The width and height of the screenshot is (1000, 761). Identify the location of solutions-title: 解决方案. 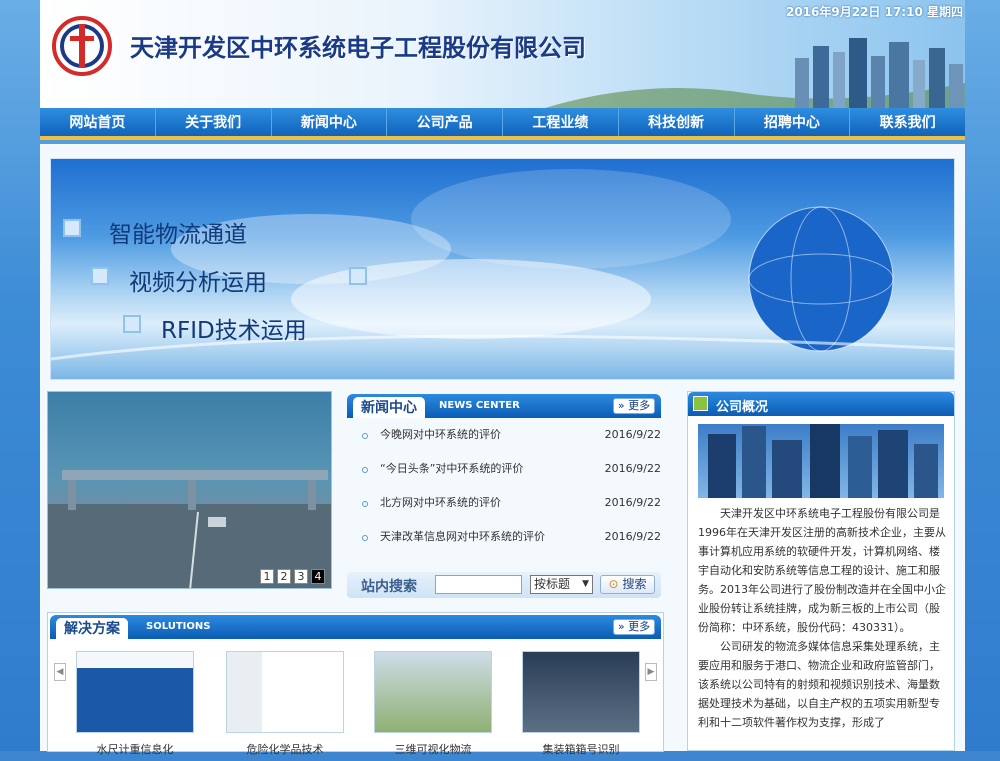
(92, 628).